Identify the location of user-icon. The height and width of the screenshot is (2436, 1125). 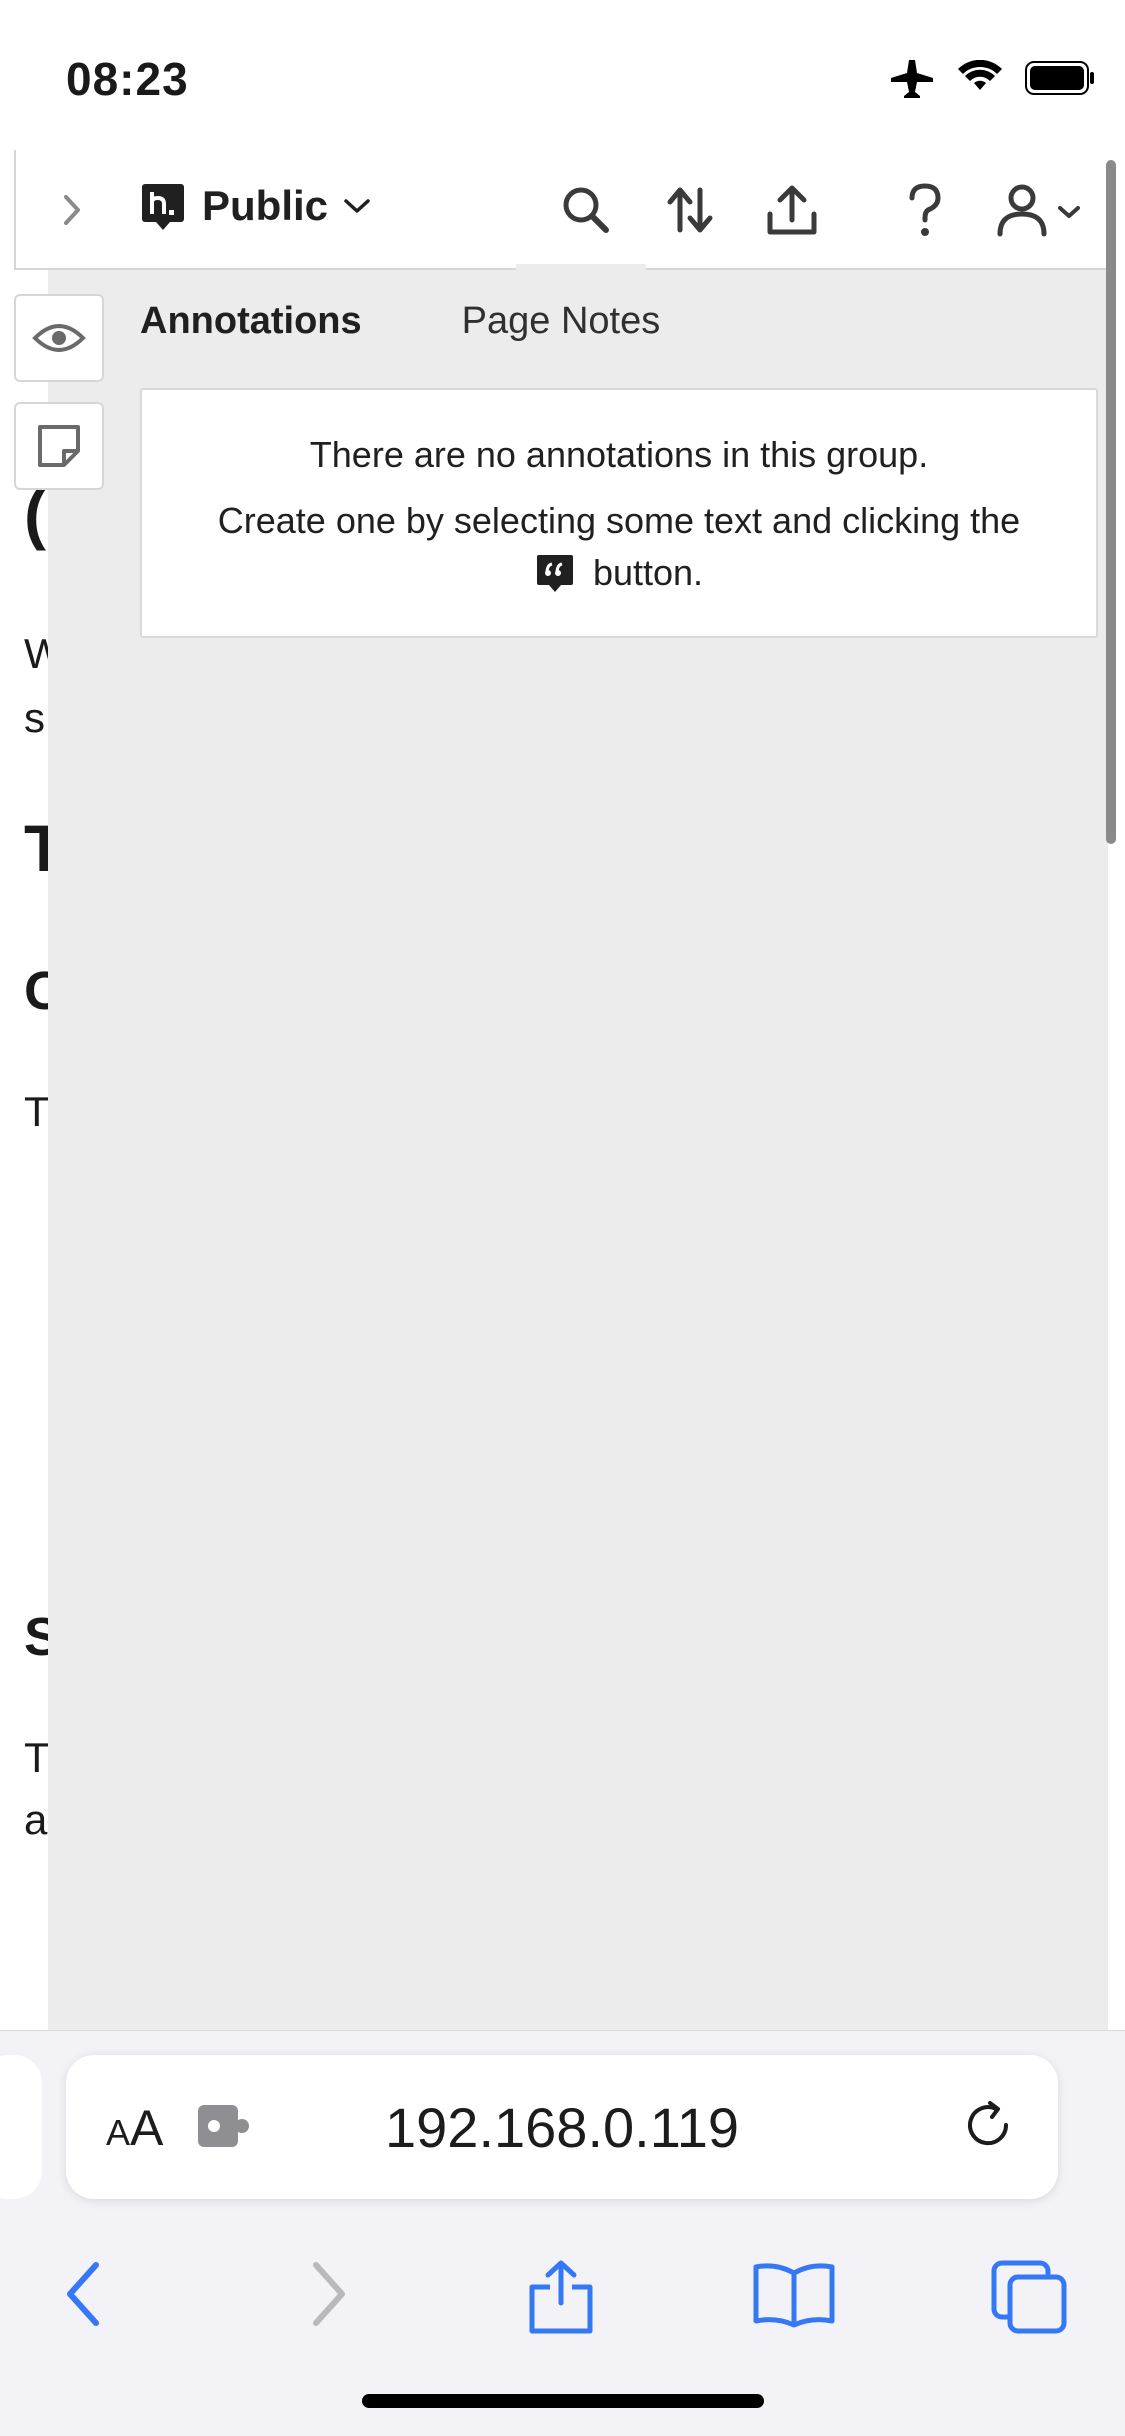
(1038, 210).